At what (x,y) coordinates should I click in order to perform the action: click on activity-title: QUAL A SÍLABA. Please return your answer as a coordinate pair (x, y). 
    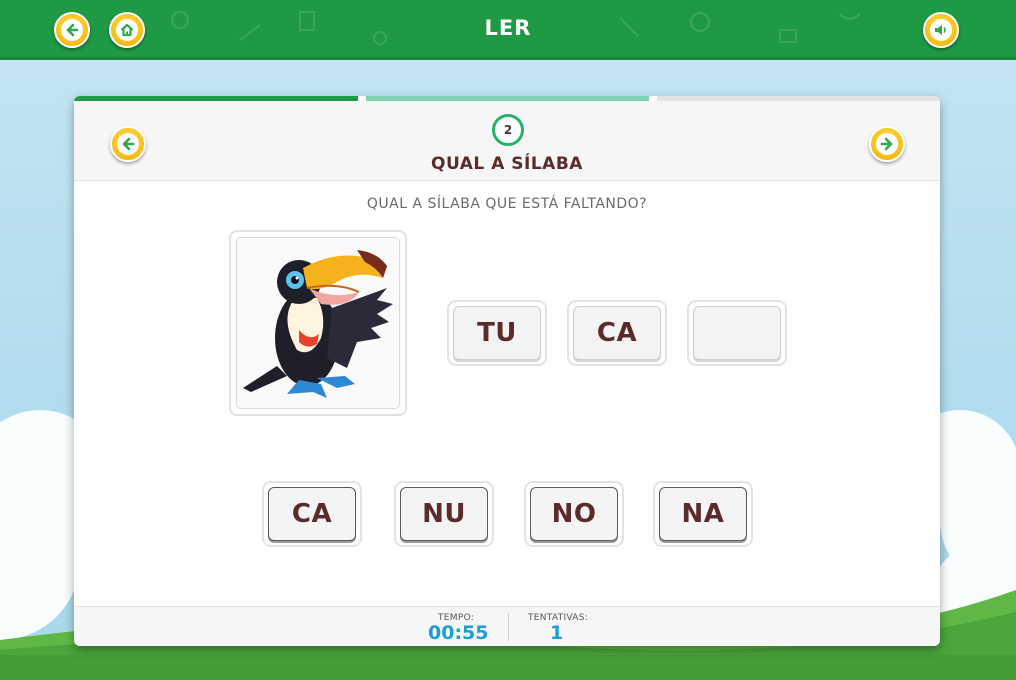
    Looking at the image, I should click on (507, 164).